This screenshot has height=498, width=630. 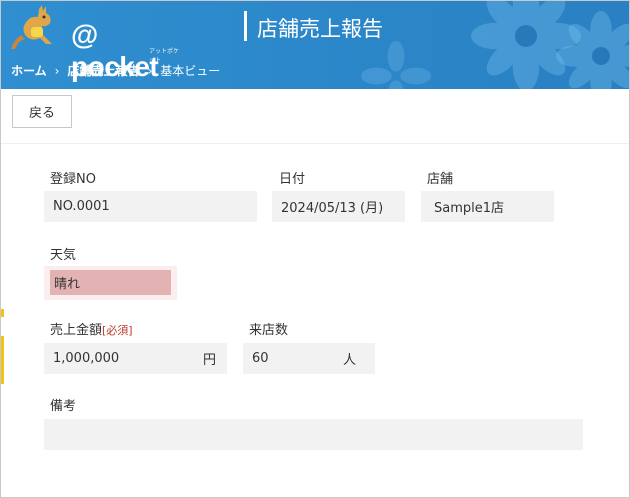 I want to click on kangaroo-logo-icon, so click(x=31, y=27).